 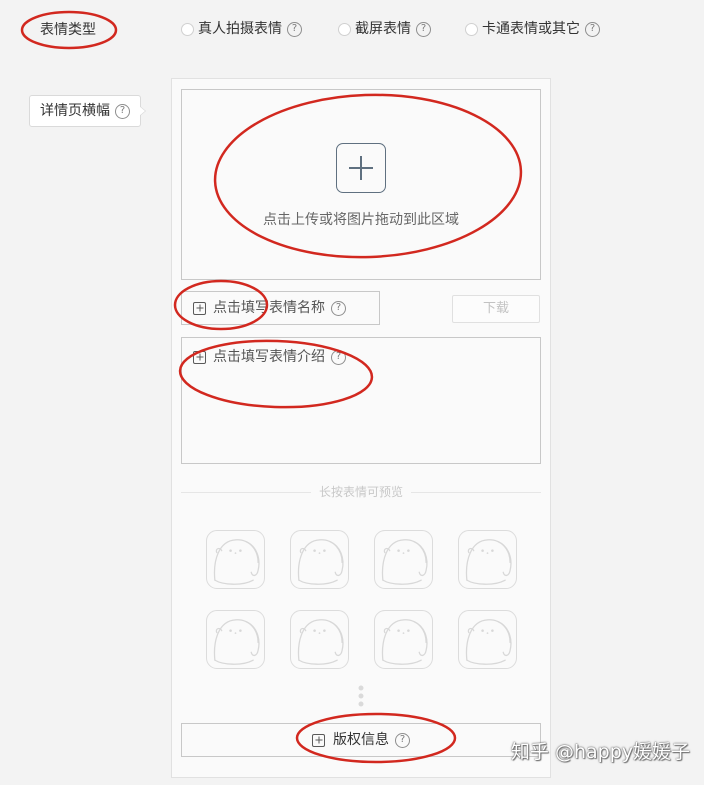 I want to click on preview-divider: 长按表情可预览, so click(x=361, y=492).